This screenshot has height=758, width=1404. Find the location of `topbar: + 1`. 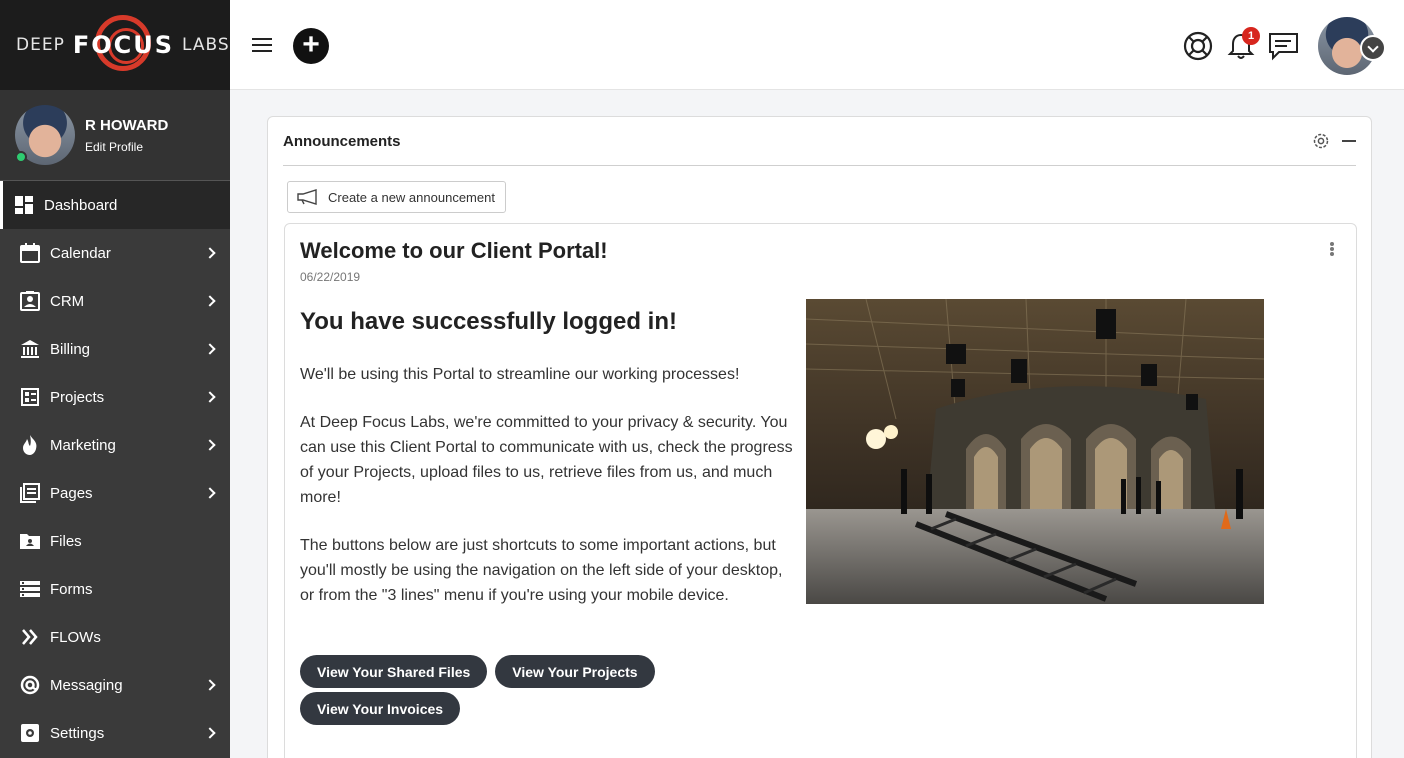

topbar: + 1 is located at coordinates (817, 45).